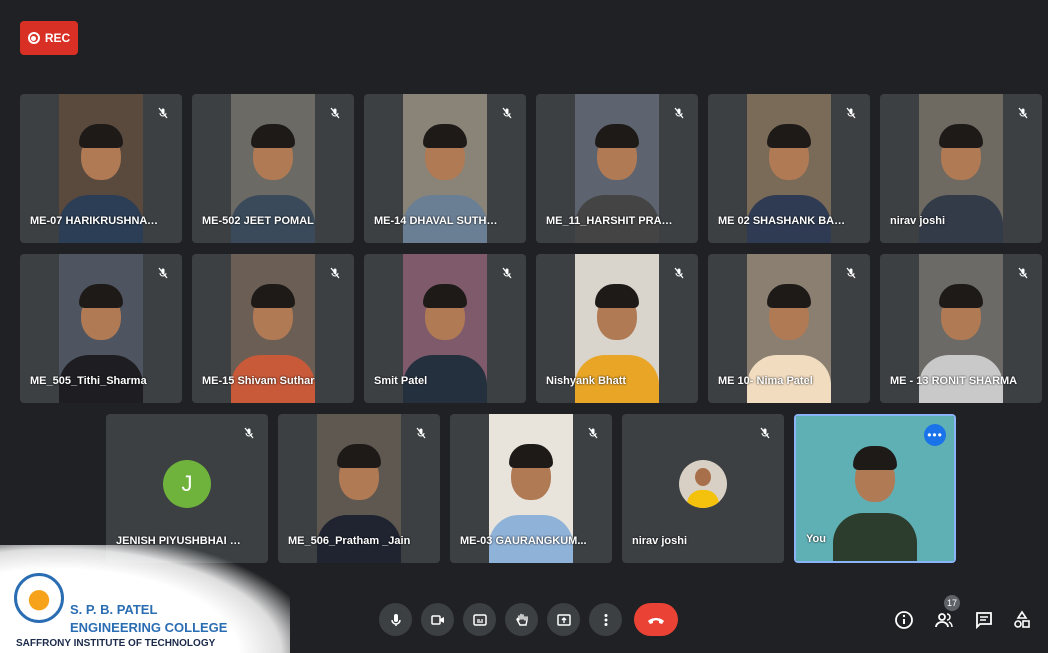  Describe the element at coordinates (359, 488) in the screenshot. I see `participant-tile: ME_506_Pratham _Jain` at that location.